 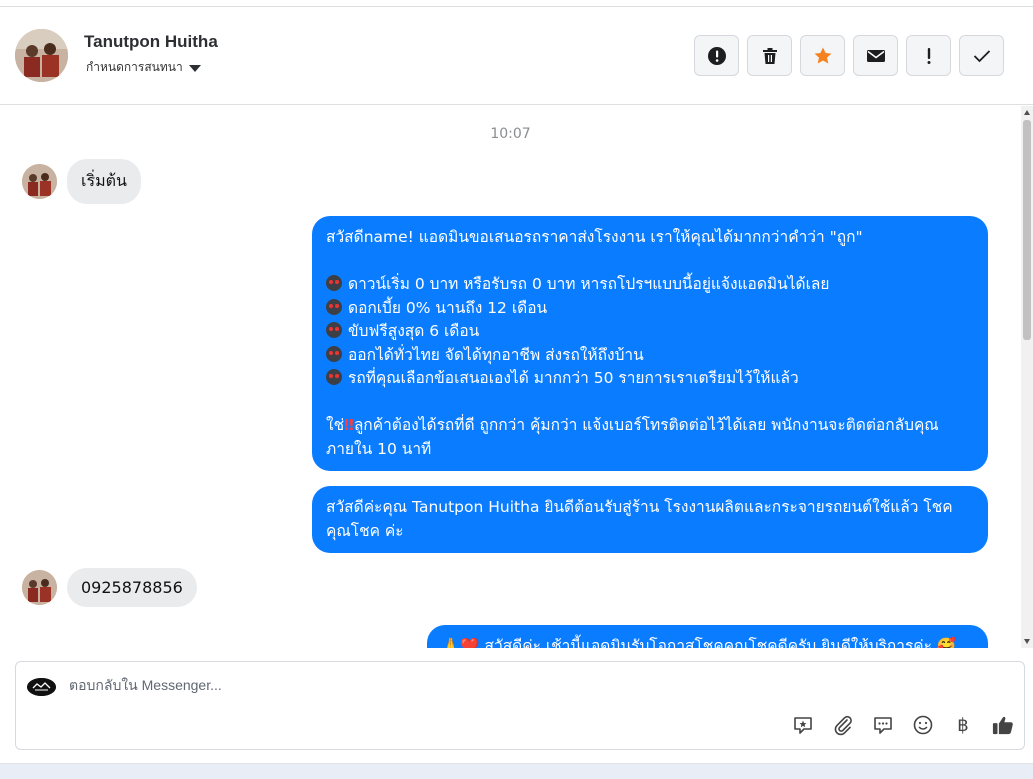 I want to click on scroll-up-arrow-icon, so click(x=1027, y=112).